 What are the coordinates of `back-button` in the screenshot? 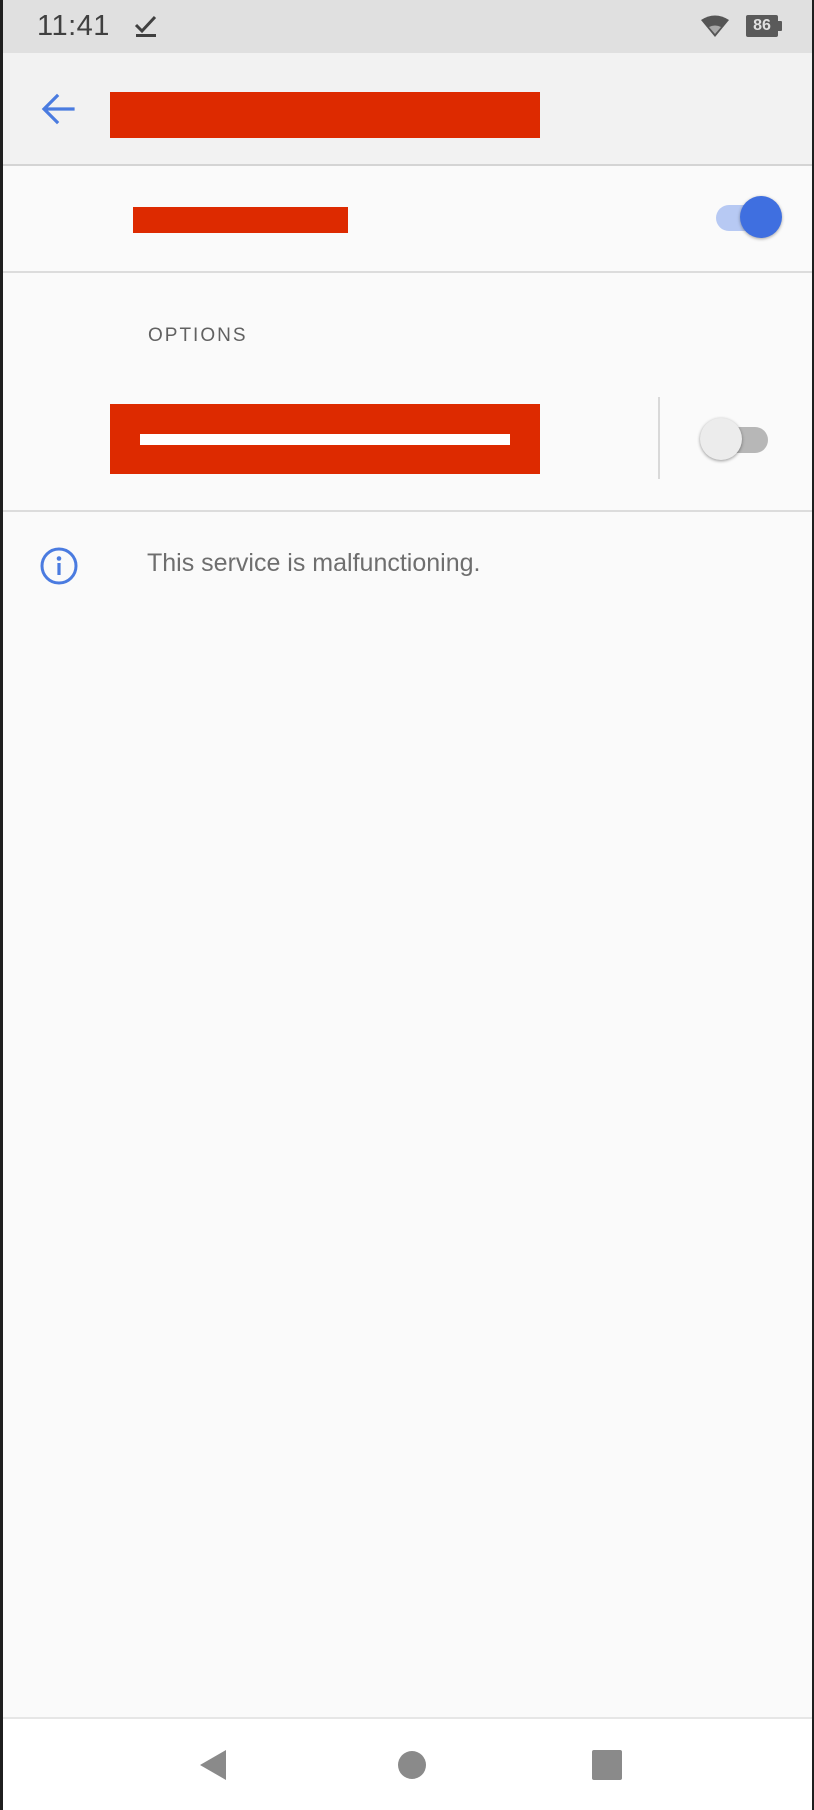 It's located at (59, 109).